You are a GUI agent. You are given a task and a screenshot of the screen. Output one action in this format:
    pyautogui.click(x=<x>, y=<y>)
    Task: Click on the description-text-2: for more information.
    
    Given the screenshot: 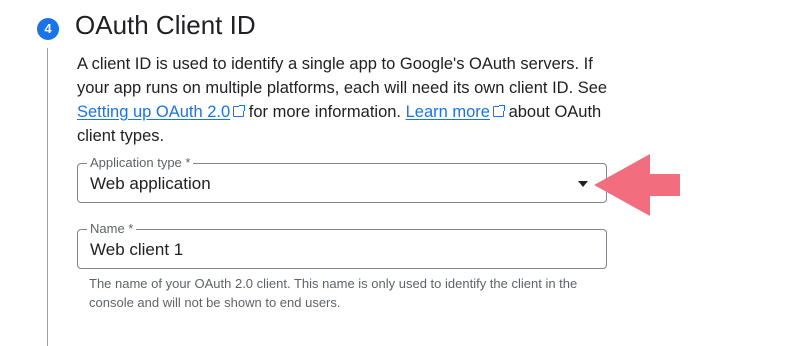 What is the action you would take?
    pyautogui.click(x=325, y=112)
    